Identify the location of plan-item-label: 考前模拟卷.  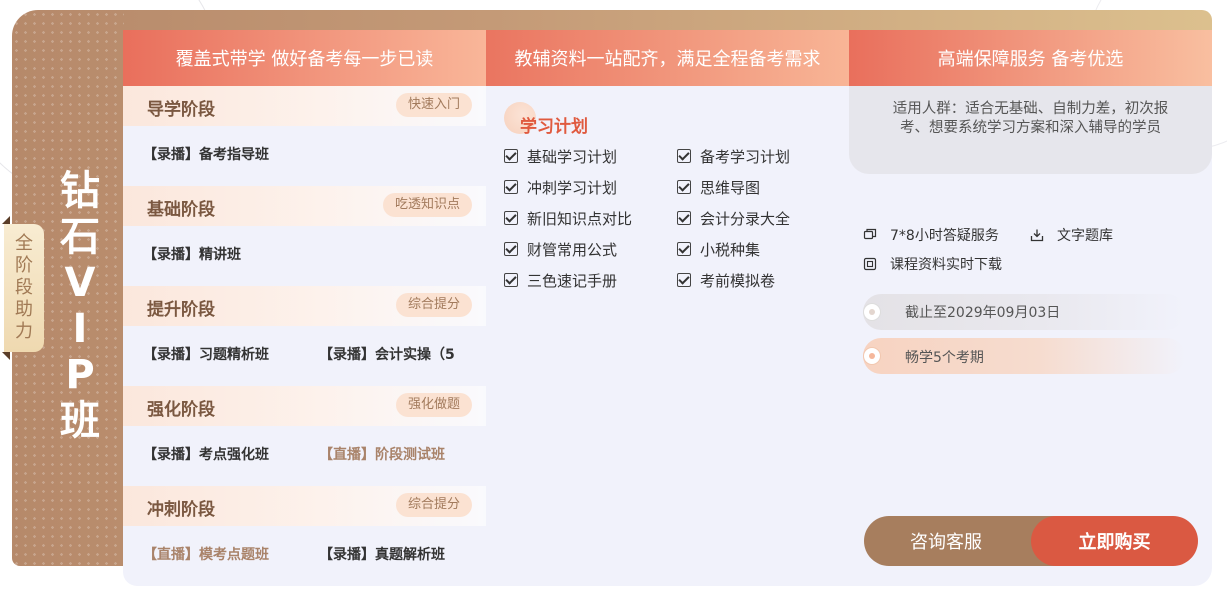
(738, 280).